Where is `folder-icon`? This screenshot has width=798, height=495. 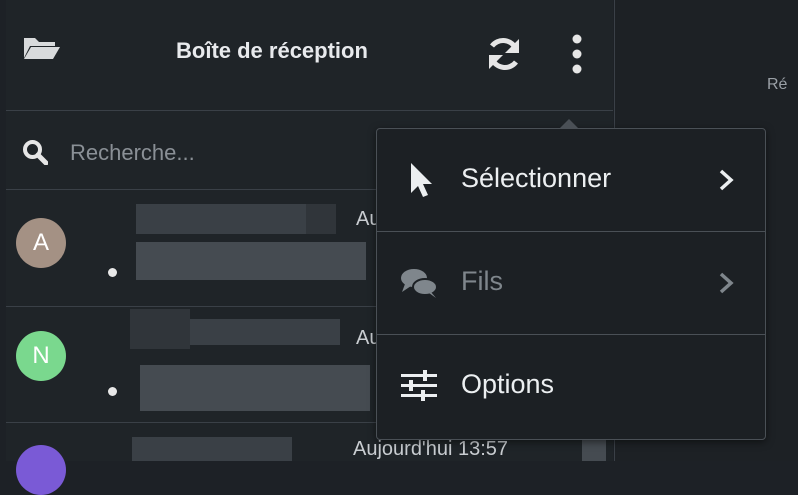 folder-icon is located at coordinates (42, 48).